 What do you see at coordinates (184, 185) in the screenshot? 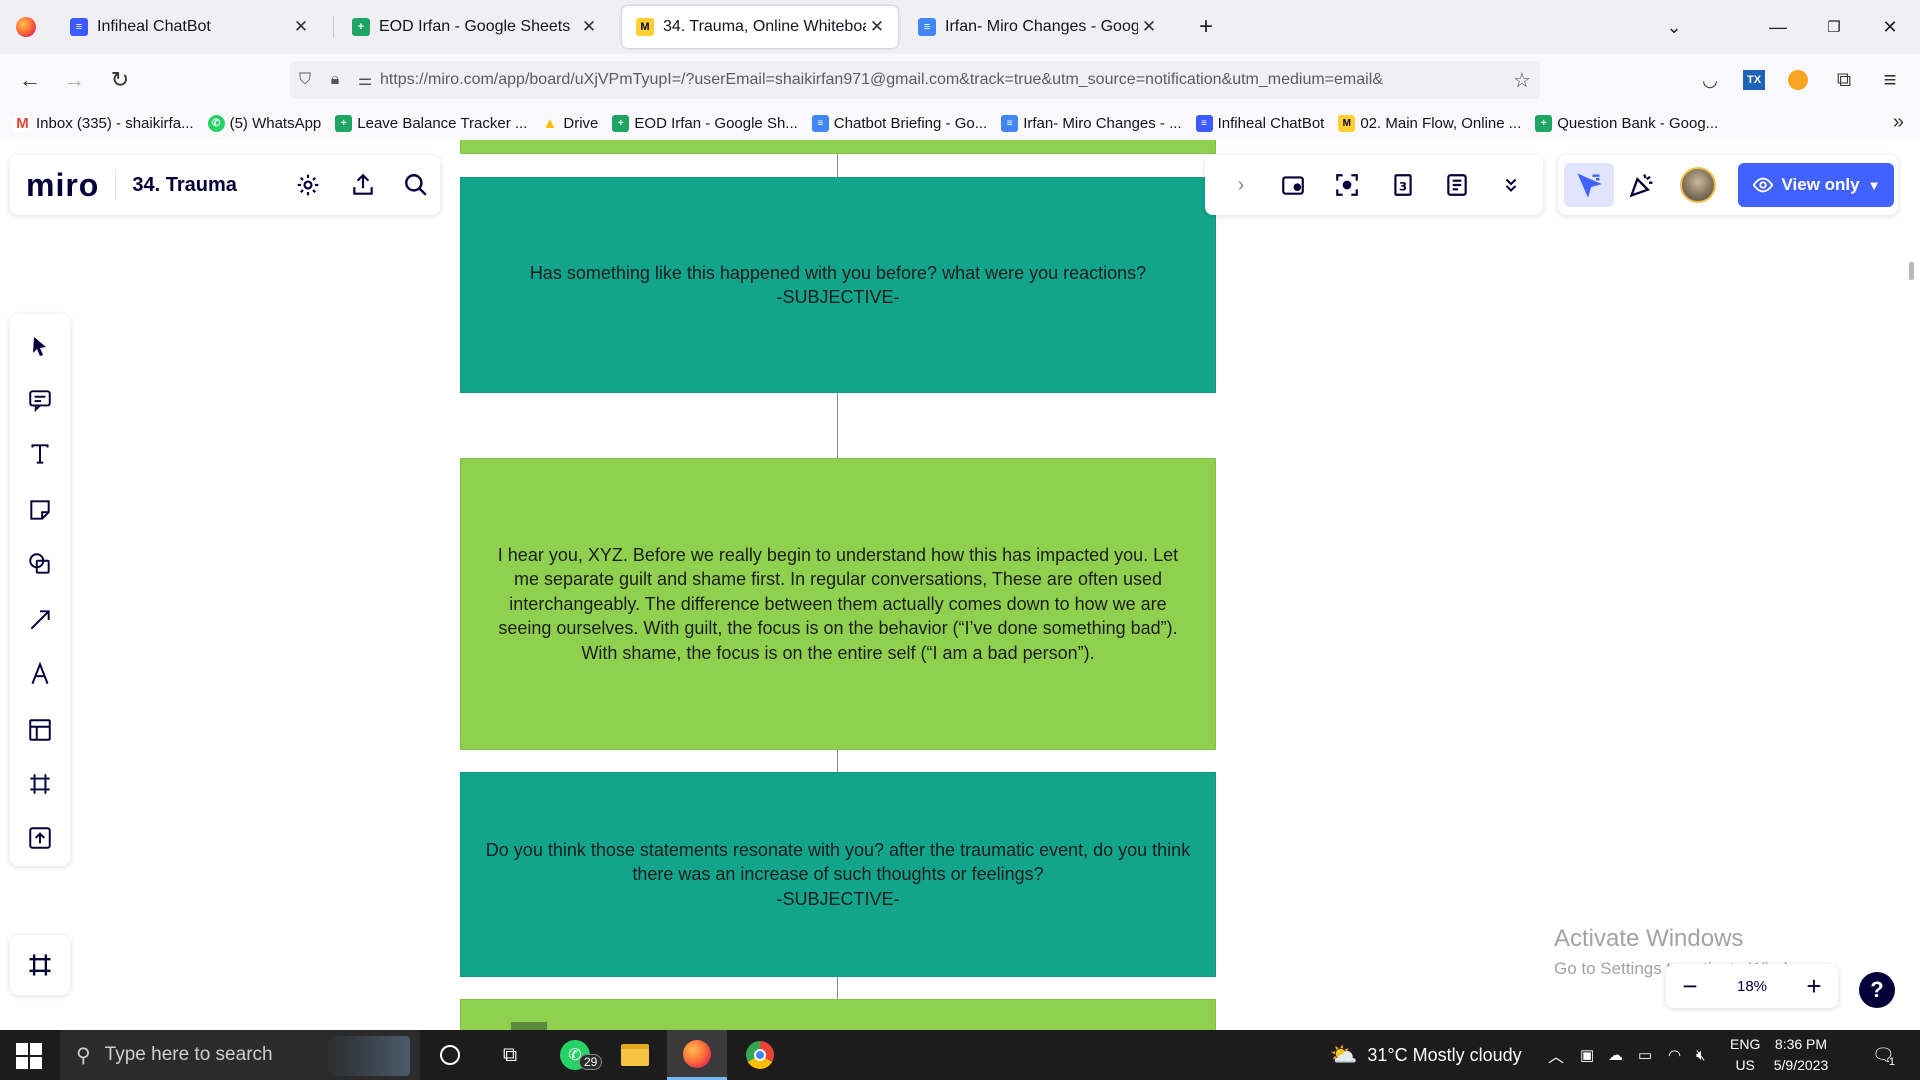
I see `board-title: 34. Trauma` at bounding box center [184, 185].